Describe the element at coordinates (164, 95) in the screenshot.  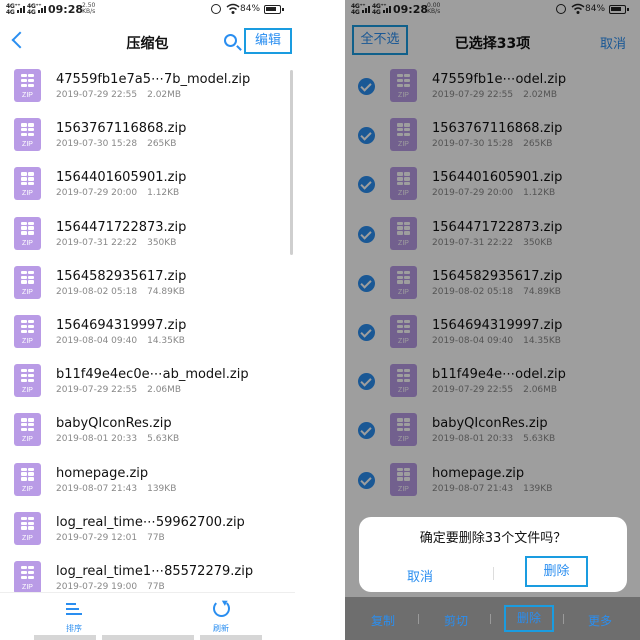
I see `file-size: 2.02MB` at that location.